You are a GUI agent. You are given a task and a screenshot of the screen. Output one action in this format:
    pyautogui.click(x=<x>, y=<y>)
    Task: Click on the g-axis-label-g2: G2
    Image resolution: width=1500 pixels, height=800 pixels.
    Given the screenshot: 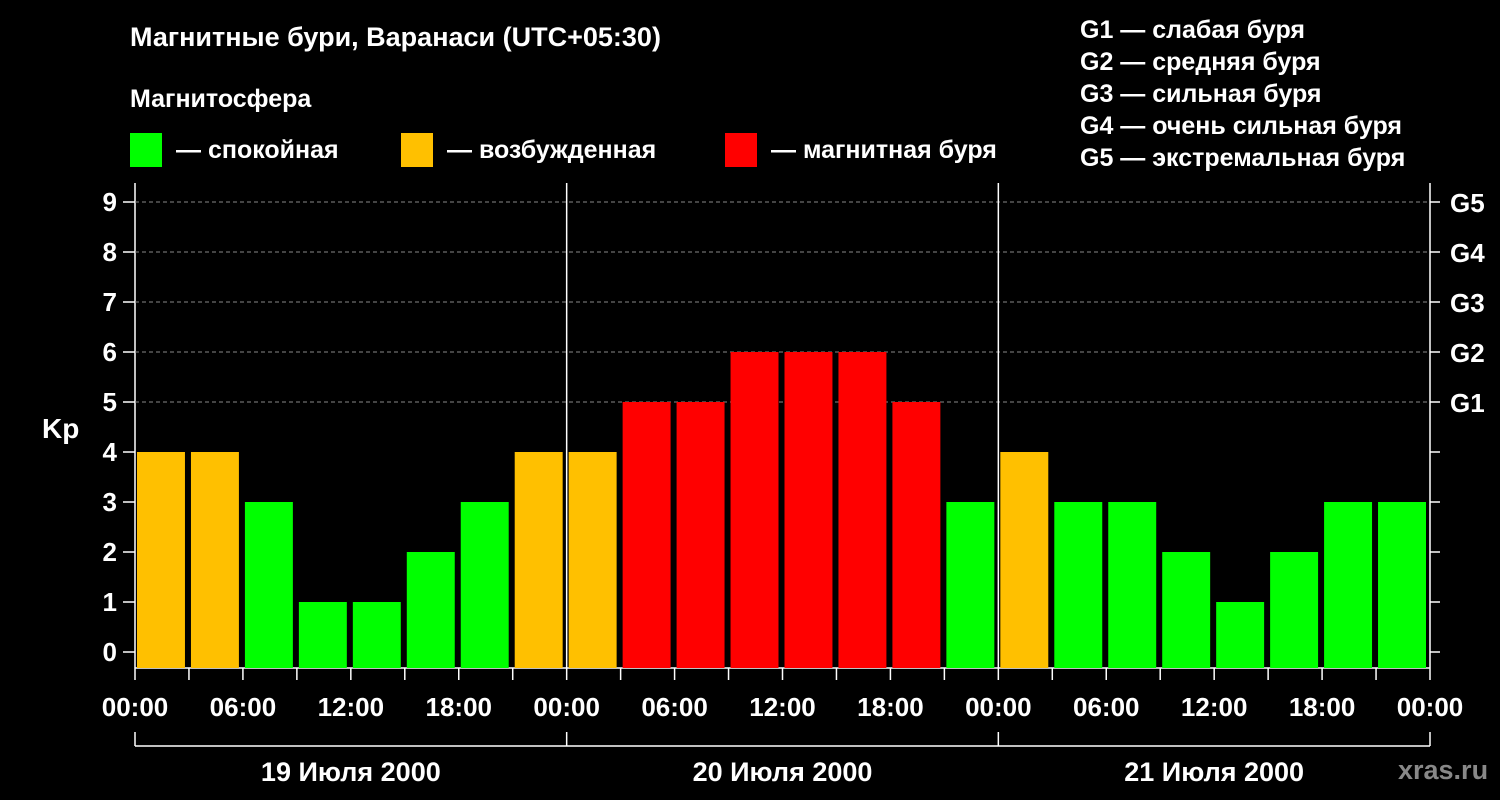 What is the action you would take?
    pyautogui.click(x=1467, y=353)
    